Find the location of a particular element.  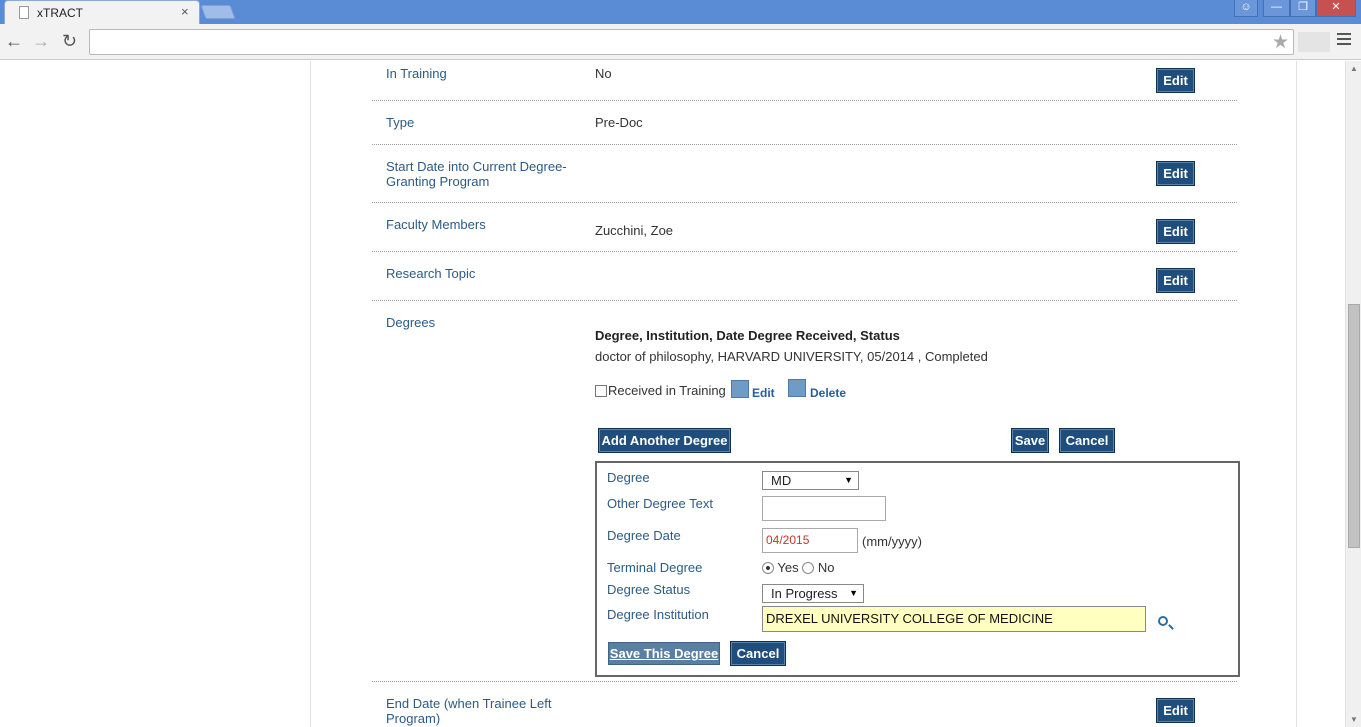

end-date-label: End Date (when Trainee Left Program) is located at coordinates (469, 711).